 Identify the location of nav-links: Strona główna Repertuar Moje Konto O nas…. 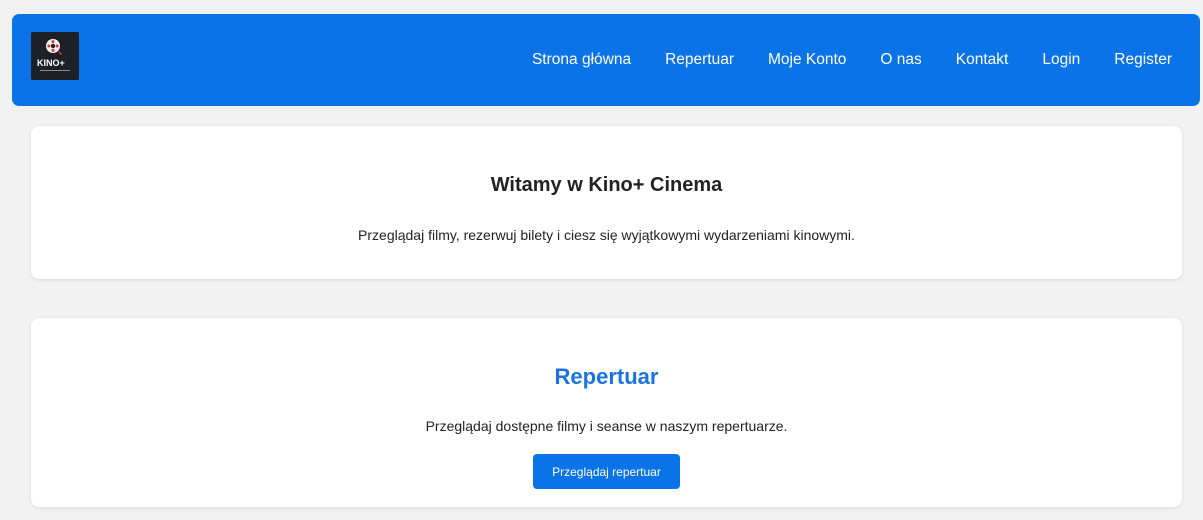
(835, 60).